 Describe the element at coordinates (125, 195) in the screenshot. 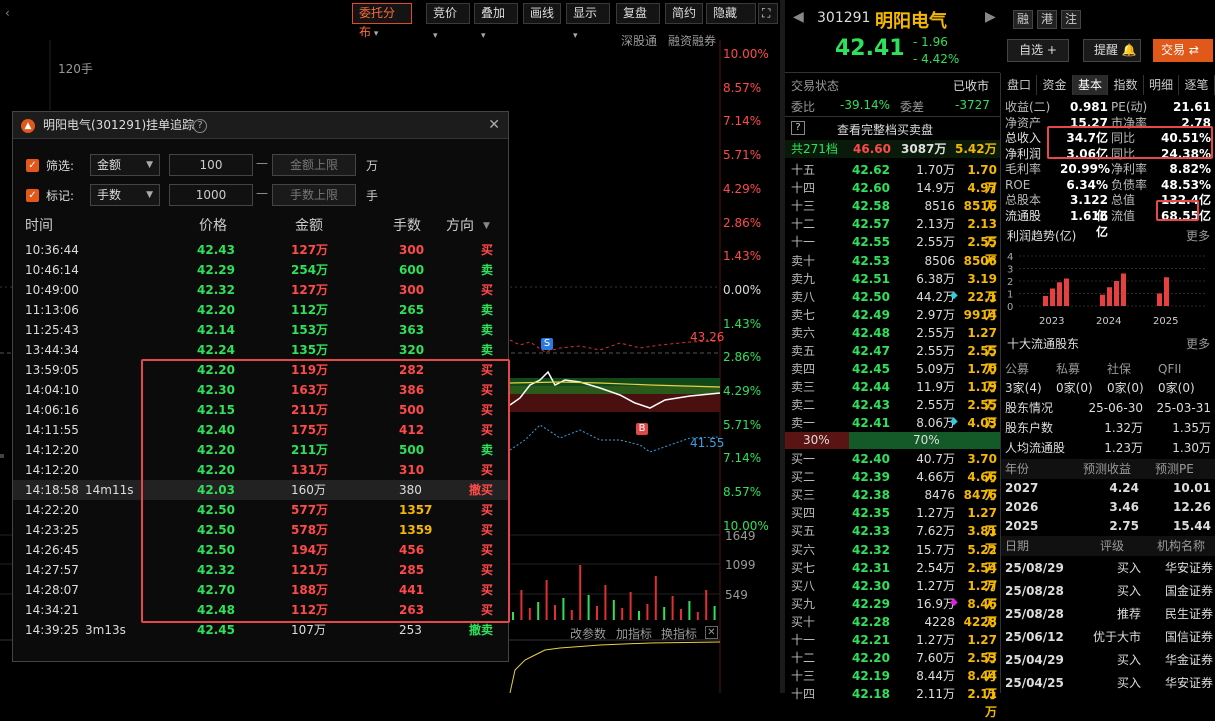

I see `mark-field-select: 手数 ▼` at that location.